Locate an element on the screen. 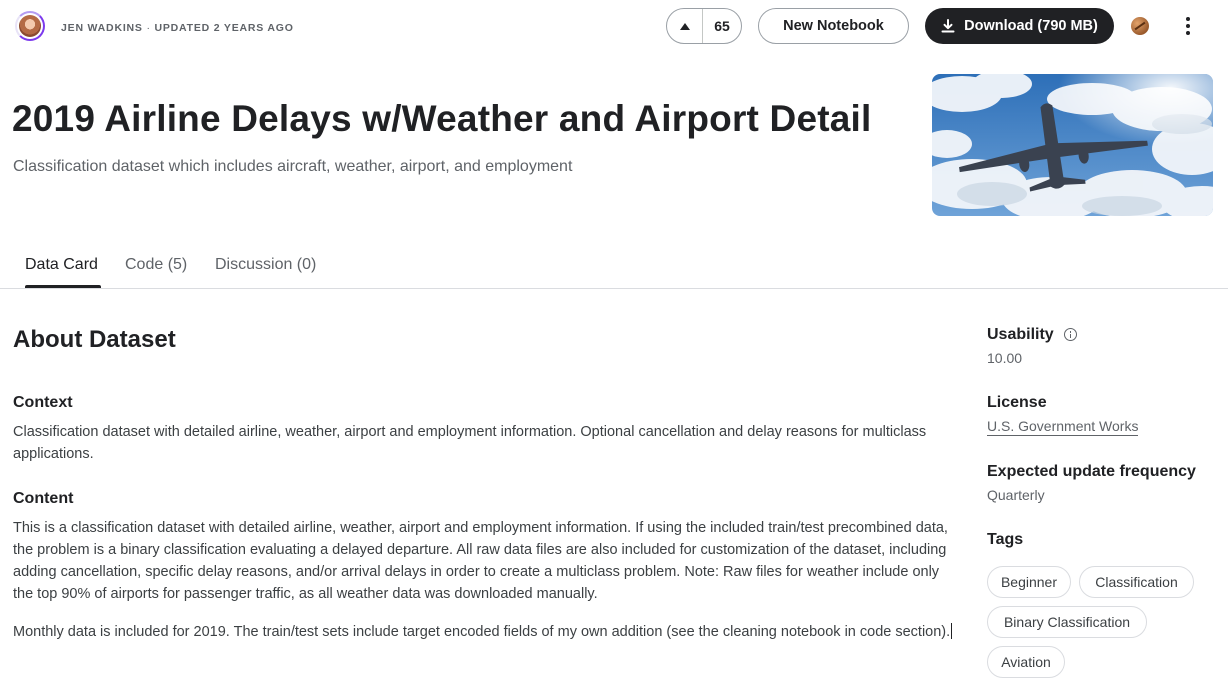  tab-code: Code (5) is located at coordinates (156, 265).